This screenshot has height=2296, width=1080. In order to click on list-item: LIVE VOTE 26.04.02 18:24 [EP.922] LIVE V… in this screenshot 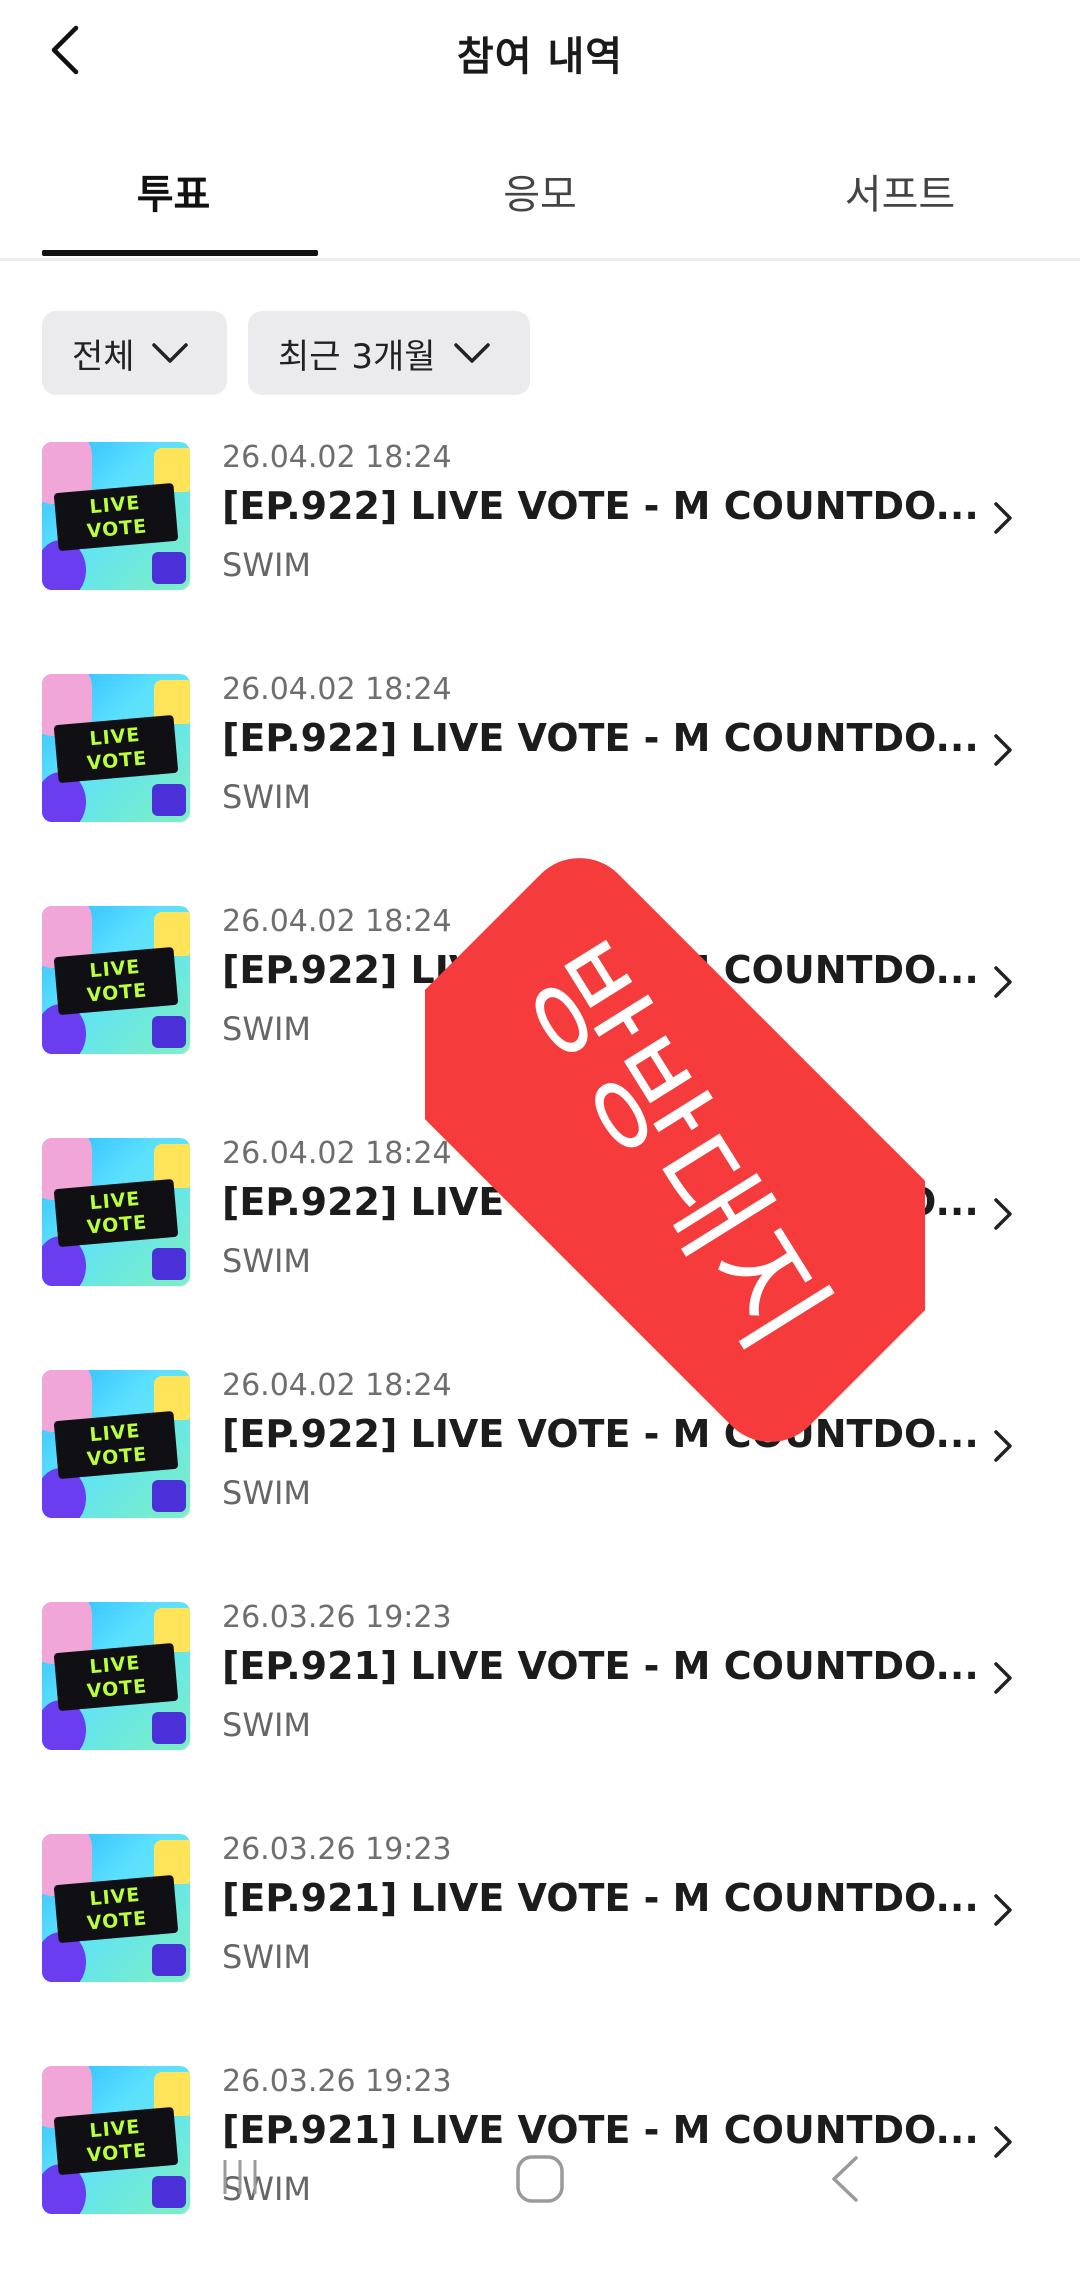, I will do `click(540, 556)`.